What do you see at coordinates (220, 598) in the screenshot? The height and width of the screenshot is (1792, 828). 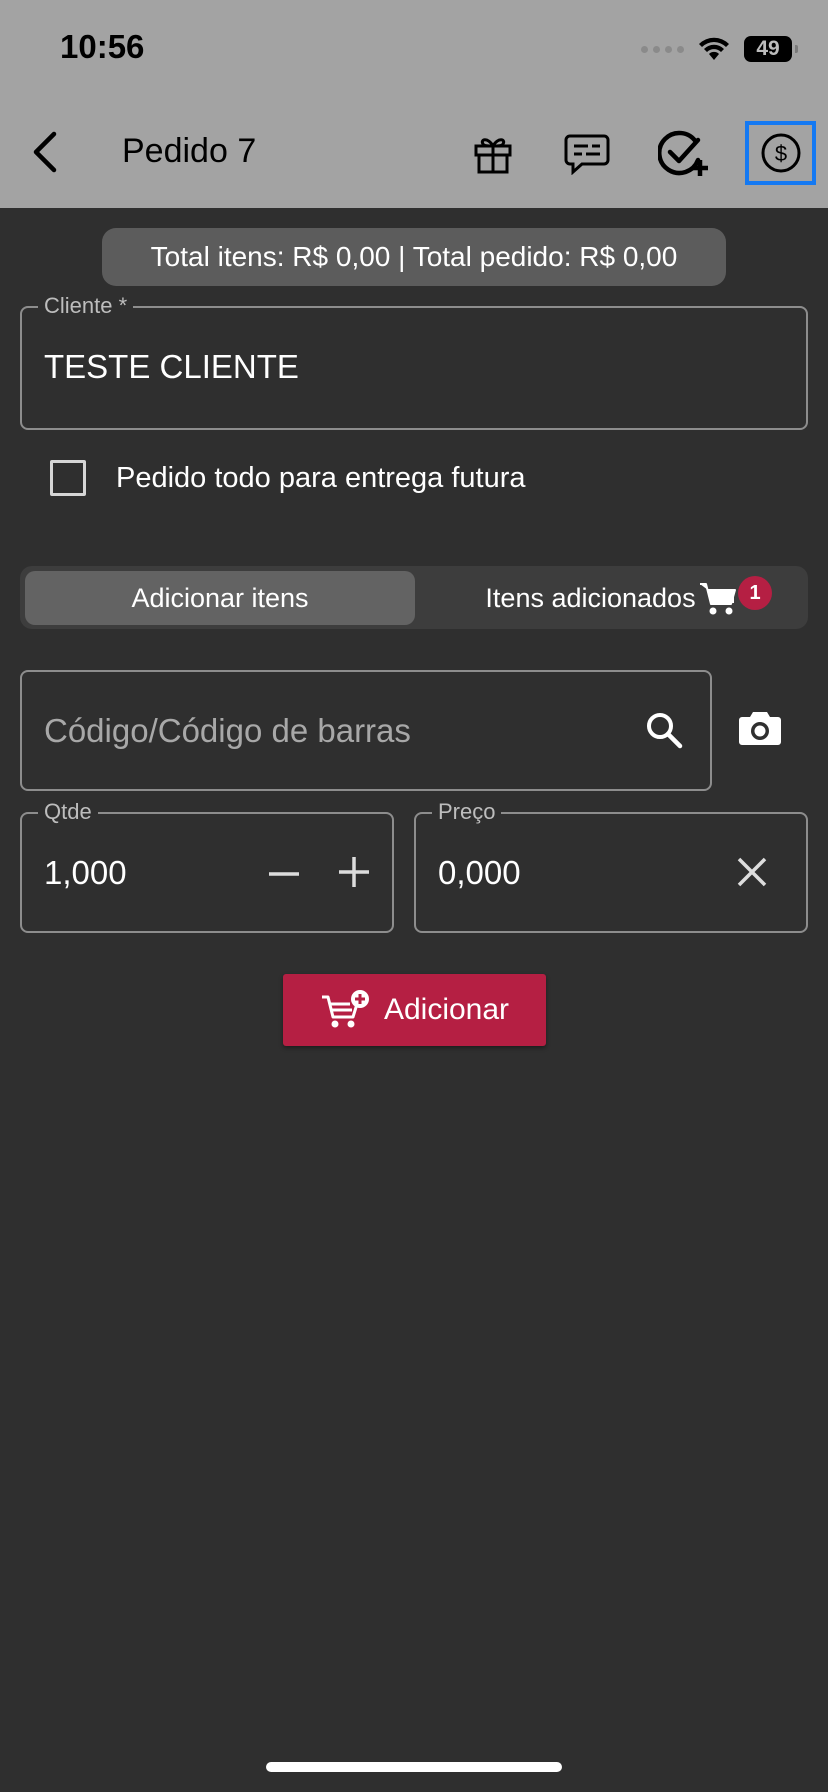 I see `tab-add-items: Adicionar itens` at bounding box center [220, 598].